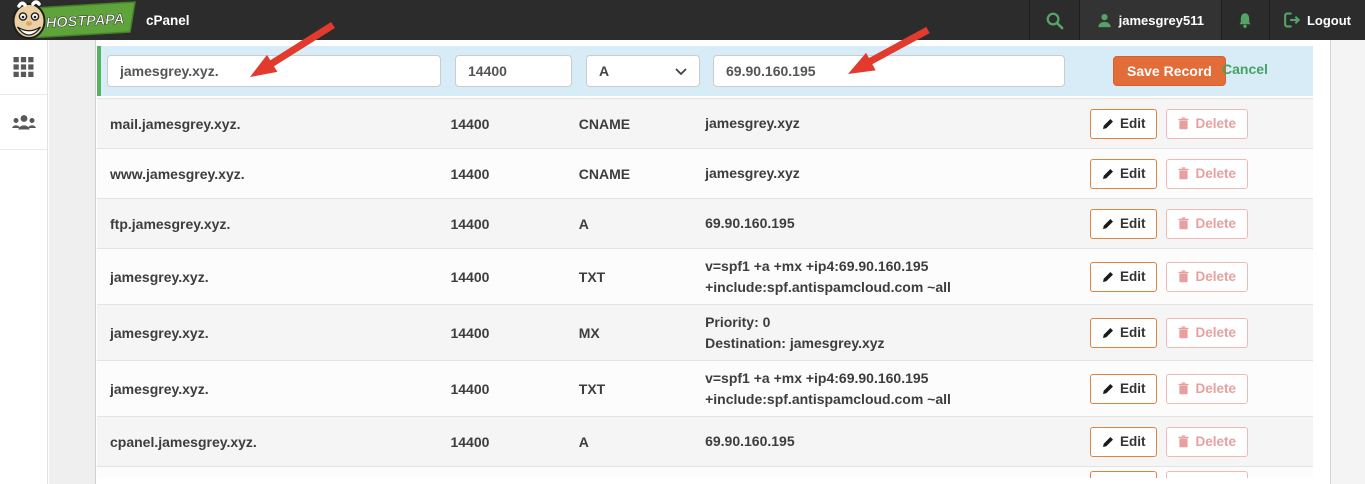 Image resolution: width=1365 pixels, height=484 pixels. I want to click on record-type-select: A, so click(643, 71).